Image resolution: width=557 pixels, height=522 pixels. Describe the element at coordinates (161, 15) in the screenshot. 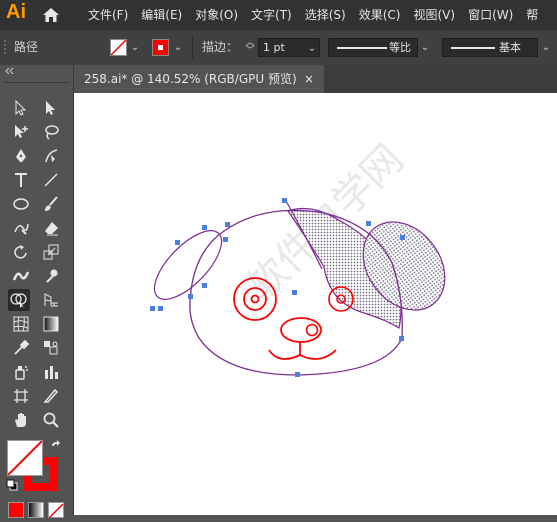

I see `menu-edit: 编辑(E)` at that location.